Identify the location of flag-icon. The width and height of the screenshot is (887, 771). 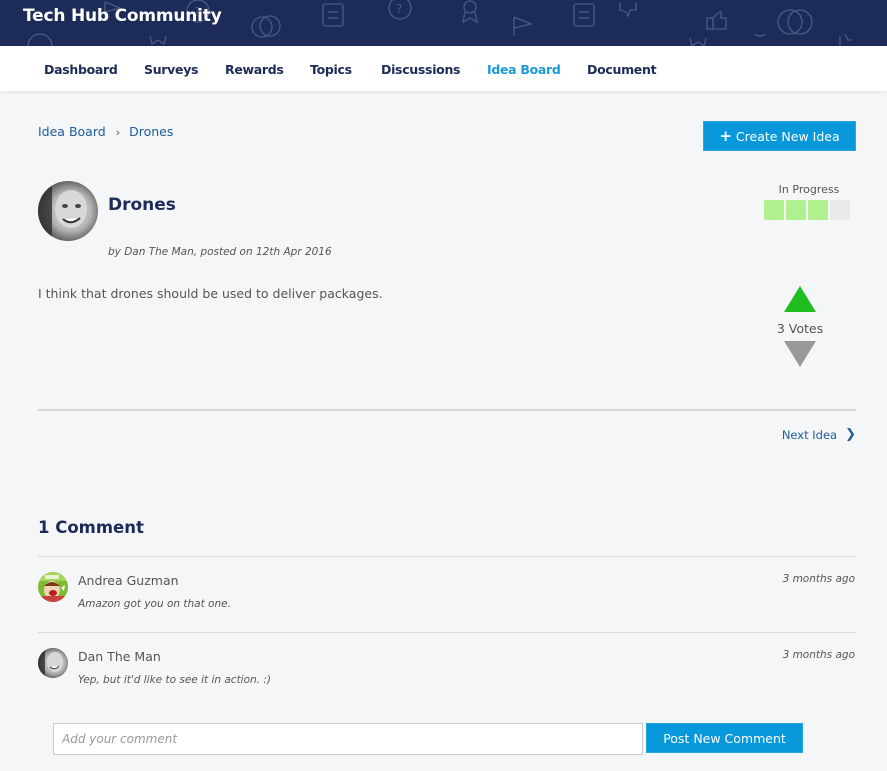
(523, 26).